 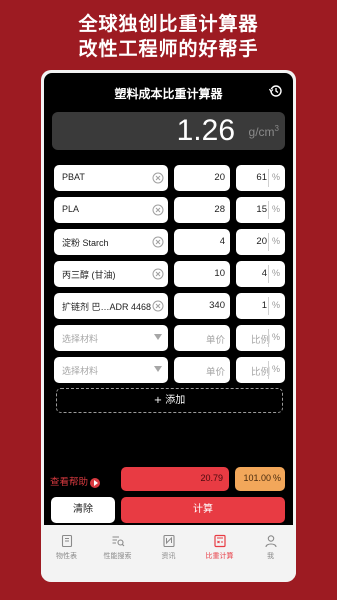 What do you see at coordinates (202, 210) in the screenshot?
I see `price-input: 28` at bounding box center [202, 210].